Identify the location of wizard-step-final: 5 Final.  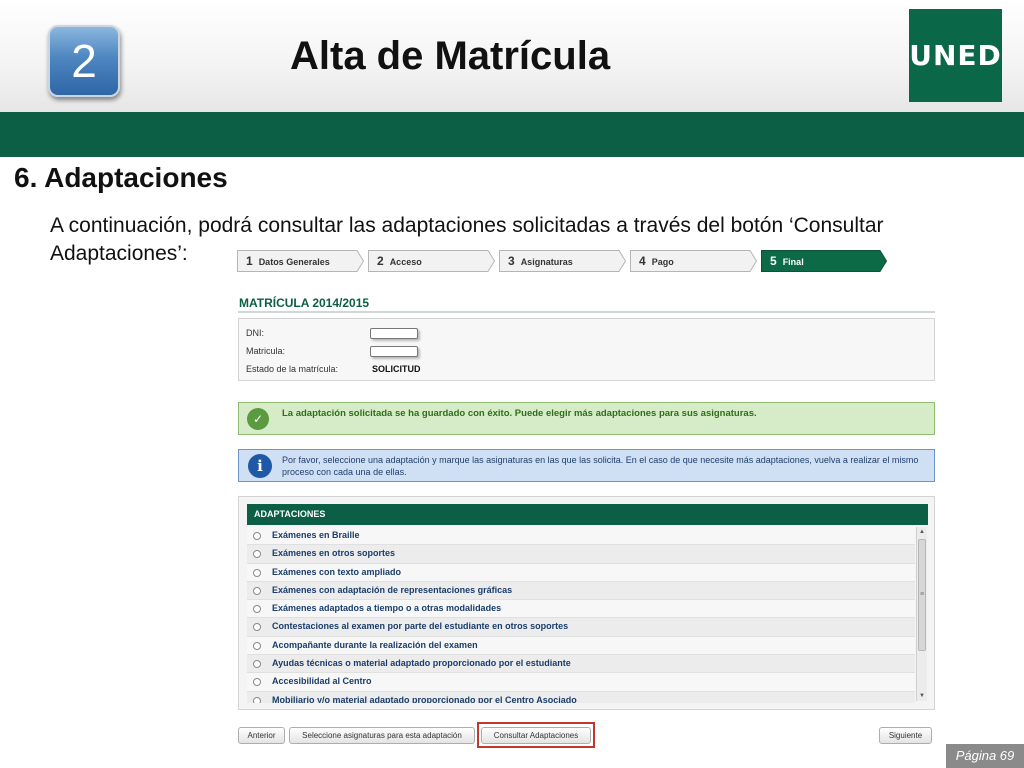
(824, 261).